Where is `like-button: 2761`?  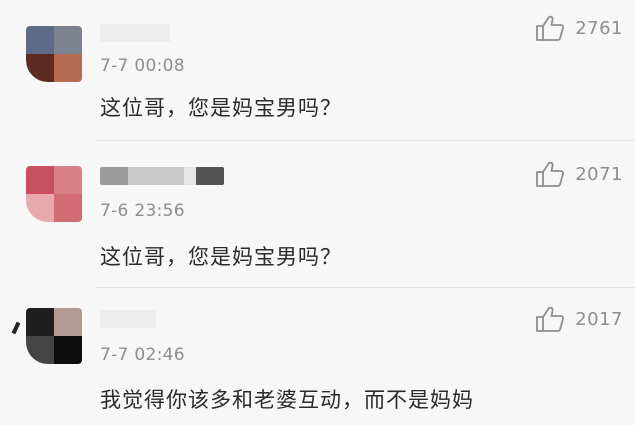 like-button: 2761 is located at coordinates (579, 28).